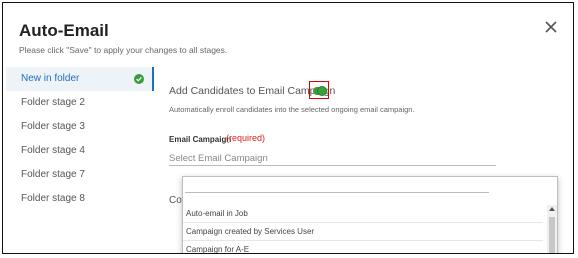 Image resolution: width=578 pixels, height=258 pixels. I want to click on dropdown-option: Campaign created by Services User, so click(363, 232).